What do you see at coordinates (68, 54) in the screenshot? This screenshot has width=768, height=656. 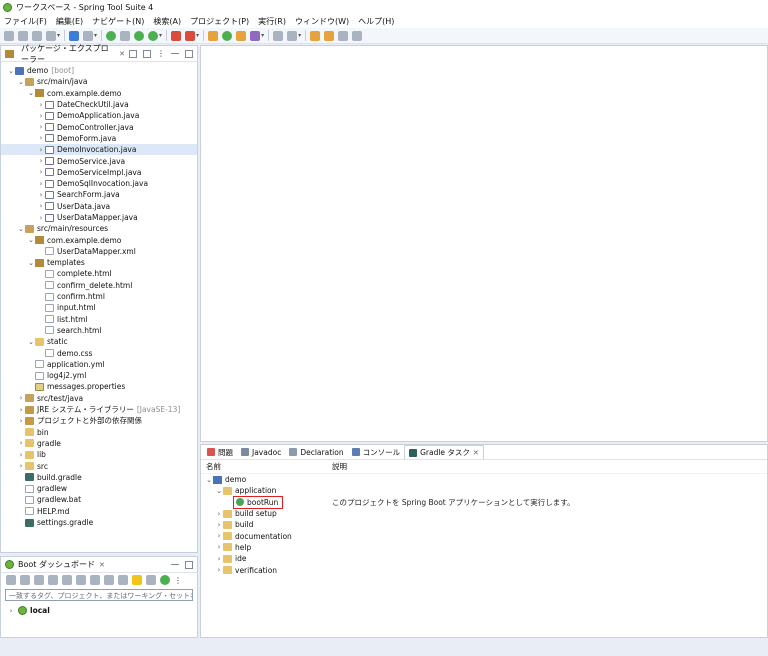 I see `package-explorer-title: パッケージ・エクスプローラー` at bounding box center [68, 54].